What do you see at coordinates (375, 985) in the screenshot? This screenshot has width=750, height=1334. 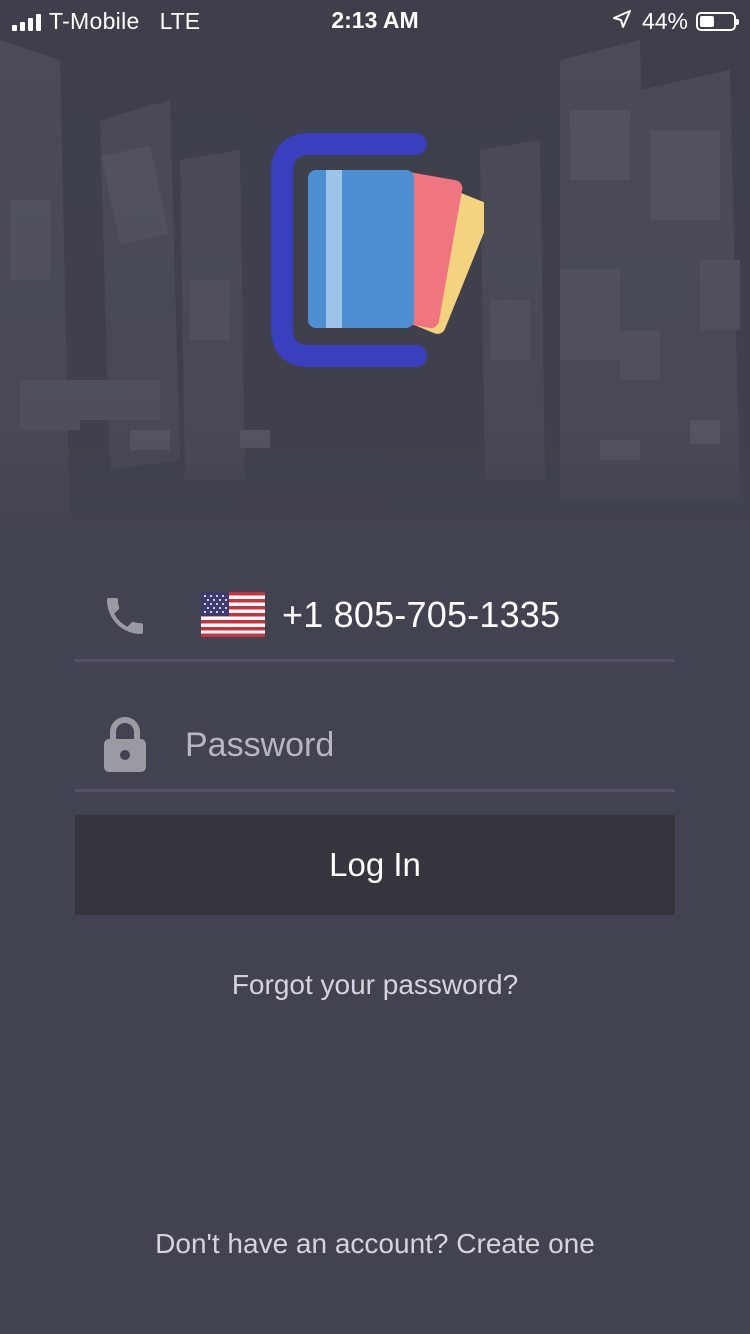 I see `forgot-password-link: Forgot your password?` at bounding box center [375, 985].